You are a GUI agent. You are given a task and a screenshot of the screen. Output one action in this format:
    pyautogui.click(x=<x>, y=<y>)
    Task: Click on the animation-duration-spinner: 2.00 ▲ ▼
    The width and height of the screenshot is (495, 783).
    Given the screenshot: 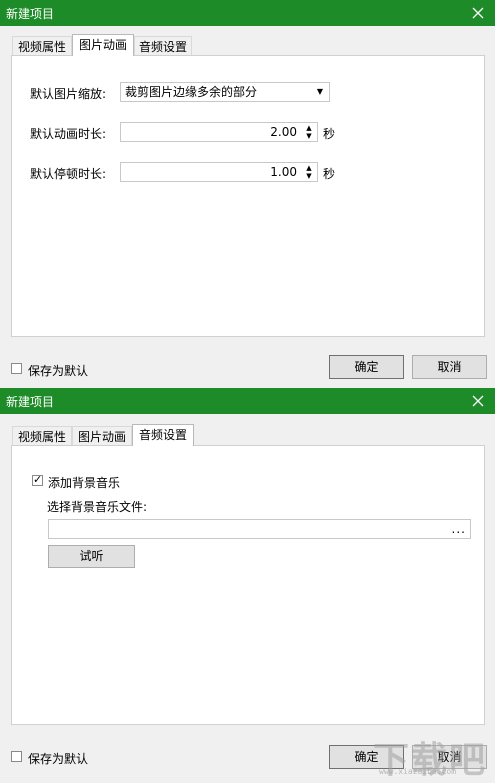 What is the action you would take?
    pyautogui.click(x=219, y=132)
    